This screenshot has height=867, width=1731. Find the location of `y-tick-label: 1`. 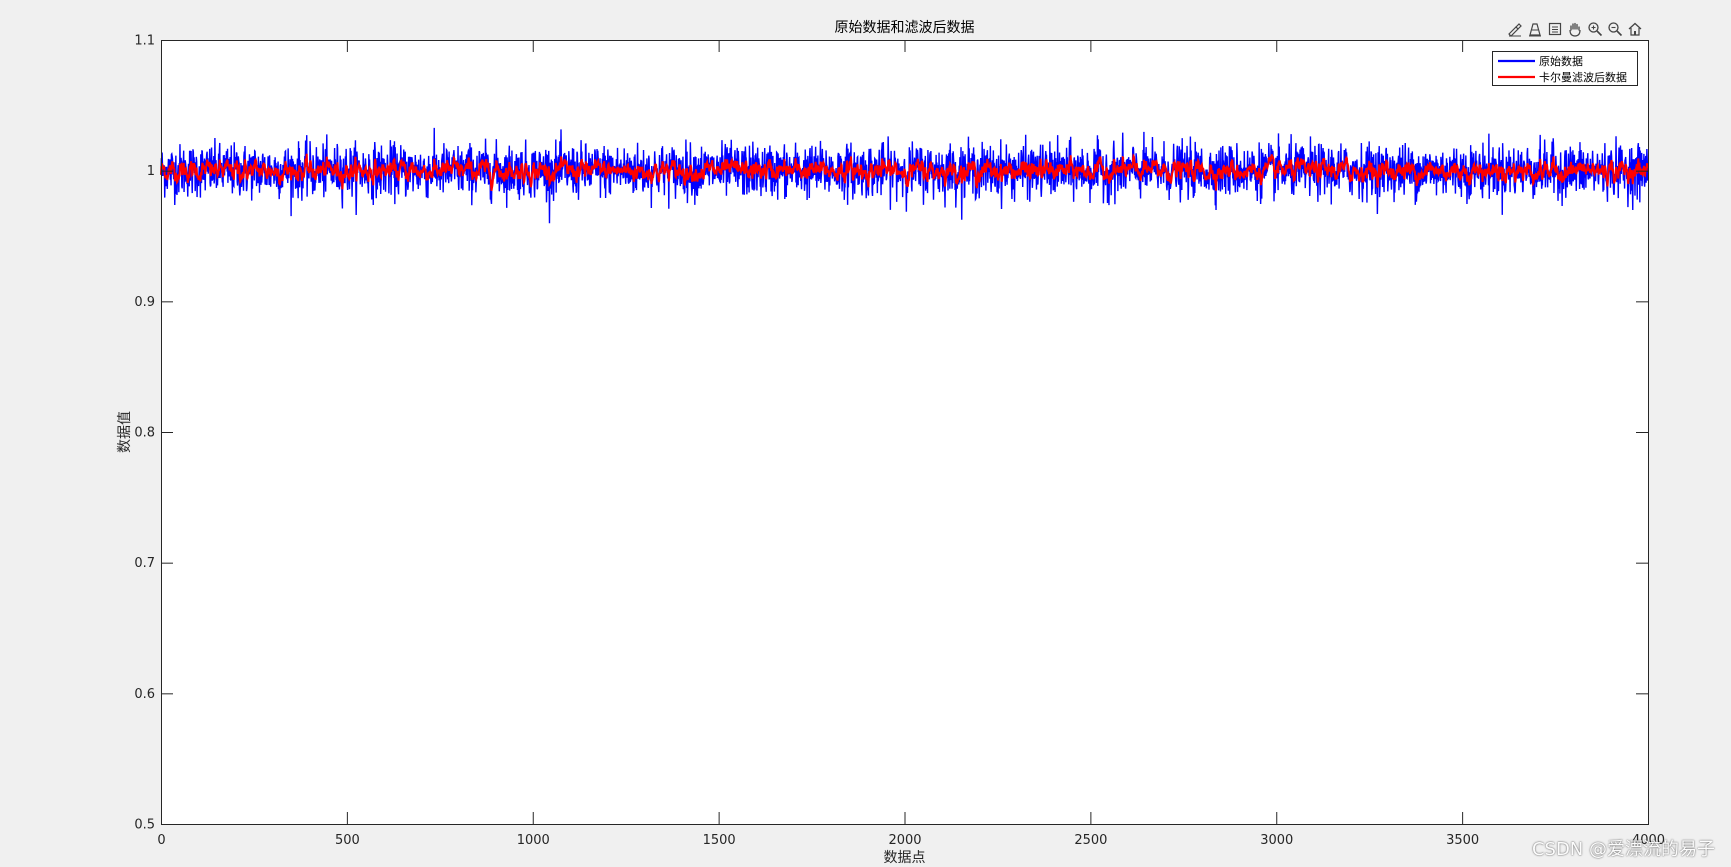

y-tick-label: 1 is located at coordinates (151, 171).